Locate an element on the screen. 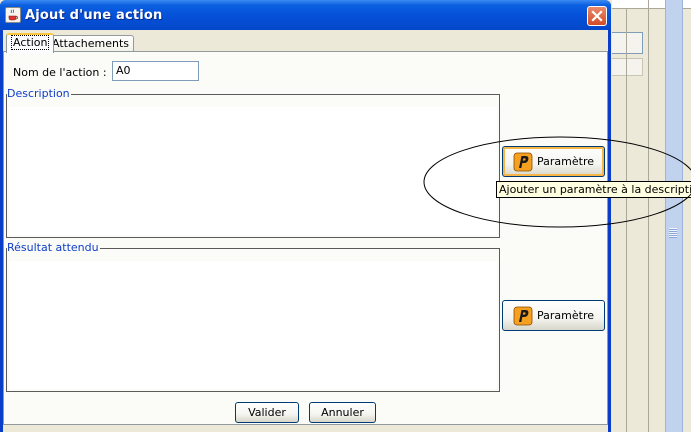 The width and height of the screenshot is (691, 432). expected-result-group-title: Résultat attendu is located at coordinates (53, 247).